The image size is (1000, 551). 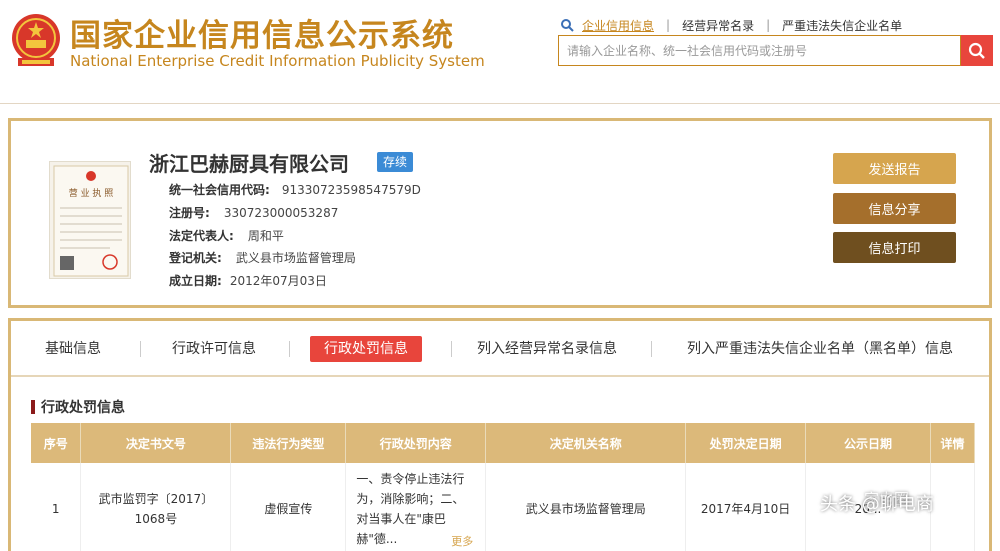 What do you see at coordinates (351, 190) in the screenshot?
I see `info-value: 91330723598547579D` at bounding box center [351, 190].